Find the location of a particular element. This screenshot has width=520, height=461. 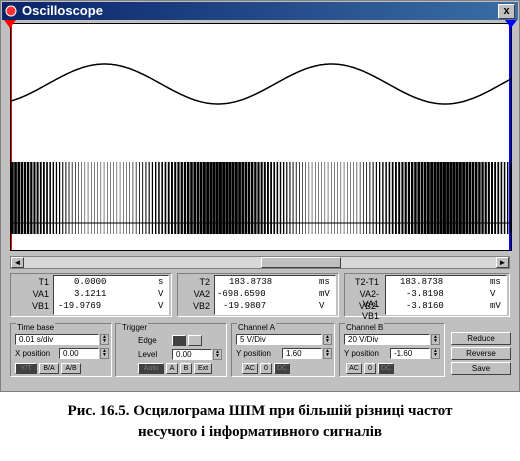

mode-yt-button: Y/T is located at coordinates (26, 368).